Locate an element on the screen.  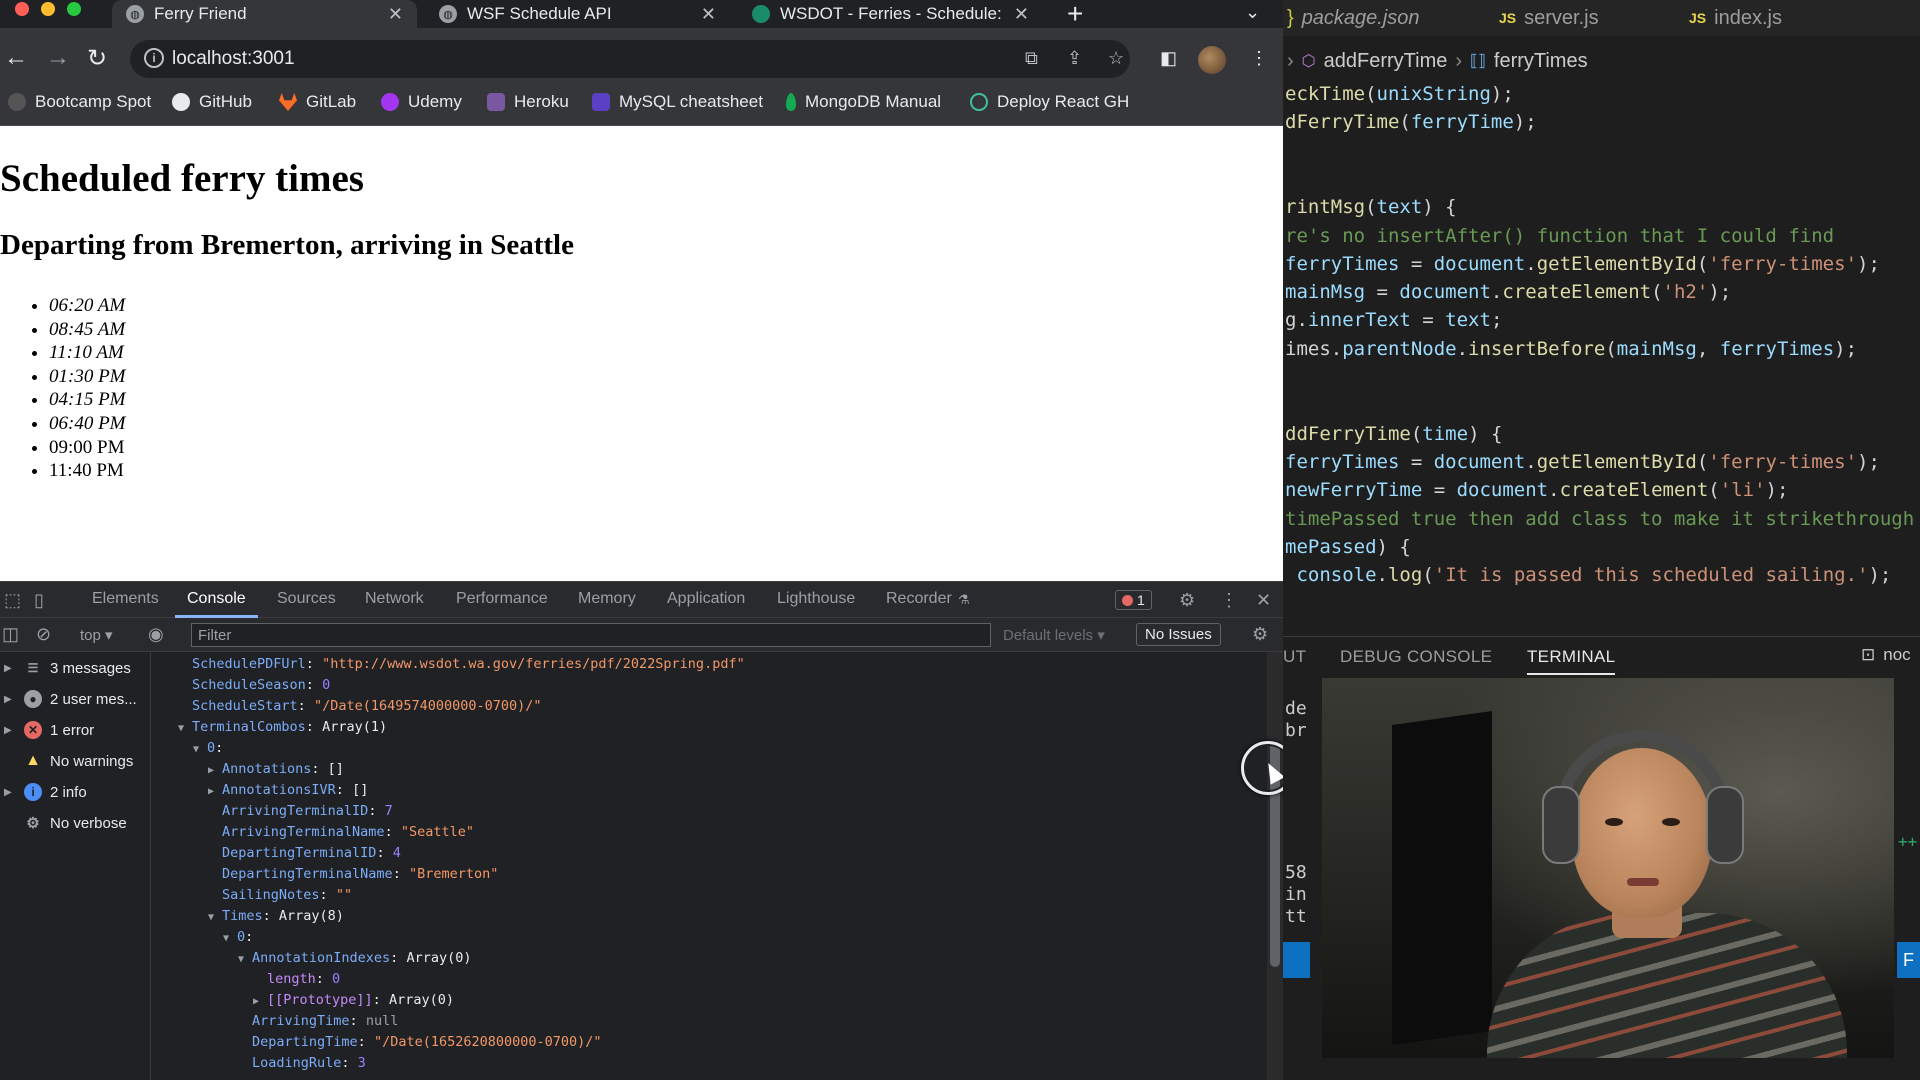
code-line: dFerryTime(ferryTime); is located at coordinates (1411, 122).